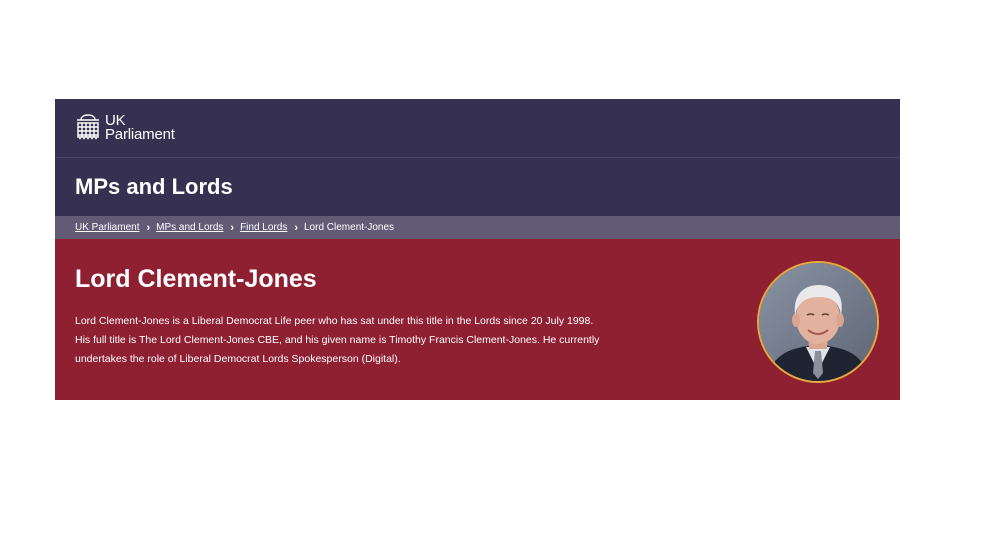 The image size is (1000, 546). What do you see at coordinates (349, 227) in the screenshot?
I see `breadcrumb-current: Lord Clement-Jones` at bounding box center [349, 227].